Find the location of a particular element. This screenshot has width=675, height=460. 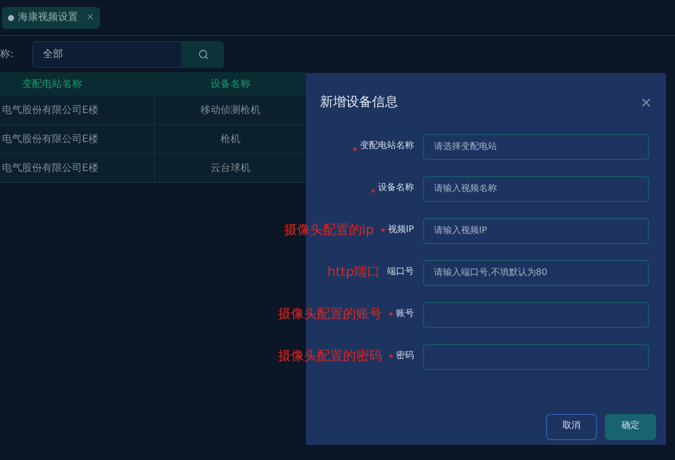

search-label: 称: is located at coordinates (7, 55).